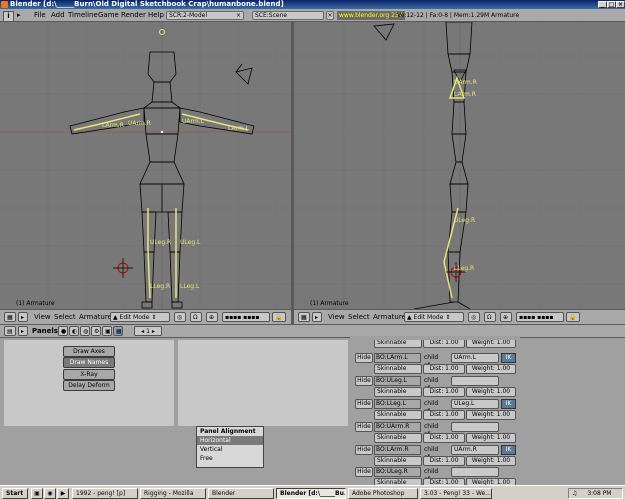 This screenshot has width=625, height=500. Describe the element at coordinates (288, 15) in the screenshot. I see `scene-selector: SCE:Scene` at that location.